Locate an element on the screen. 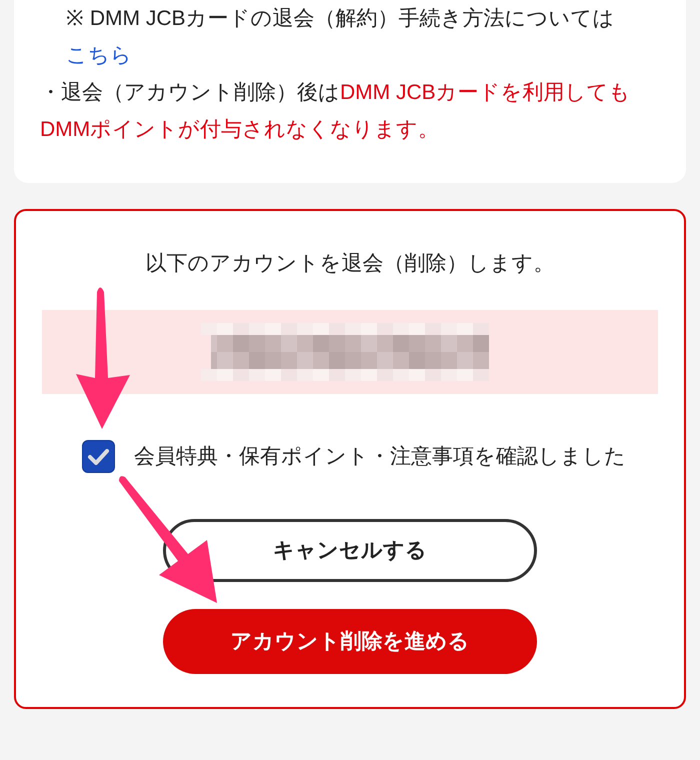  checkbox is located at coordinates (98, 456).